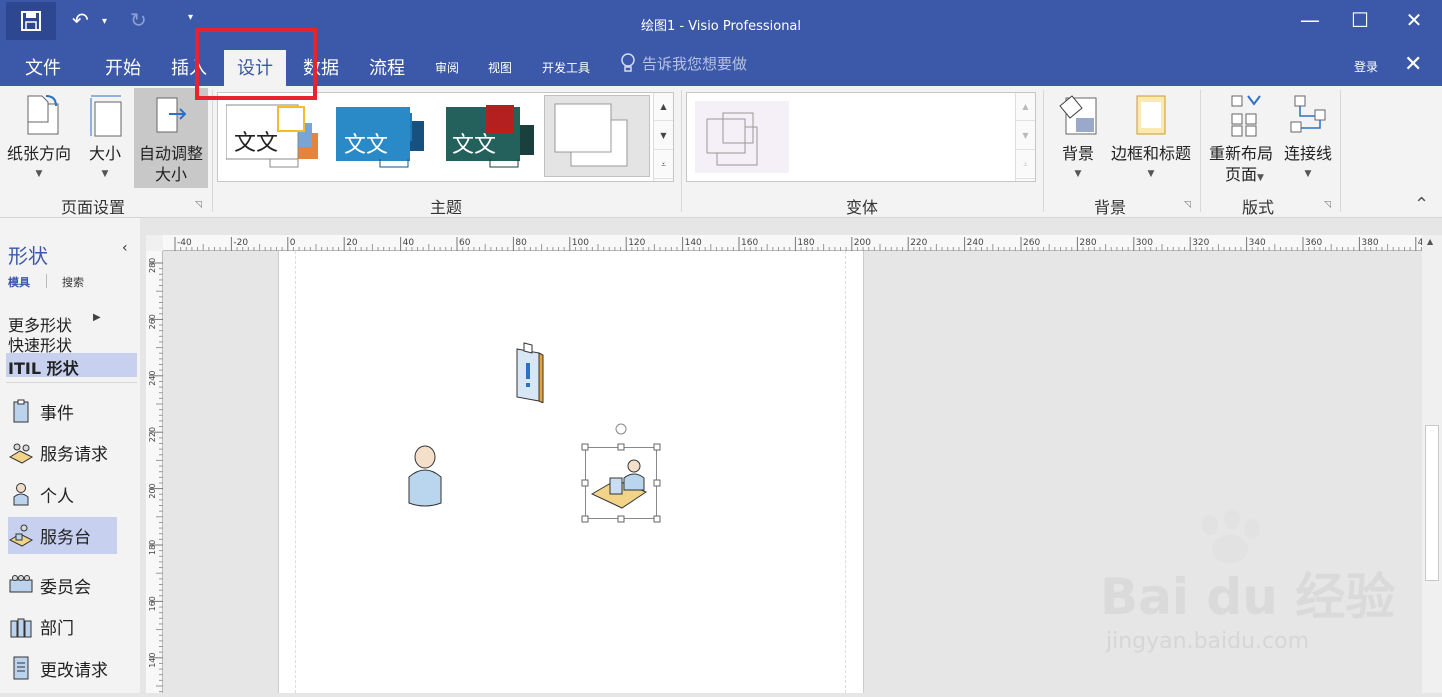 The image size is (1442, 697). Describe the element at coordinates (1310, 20) in the screenshot. I see `minimize-button: —` at that location.